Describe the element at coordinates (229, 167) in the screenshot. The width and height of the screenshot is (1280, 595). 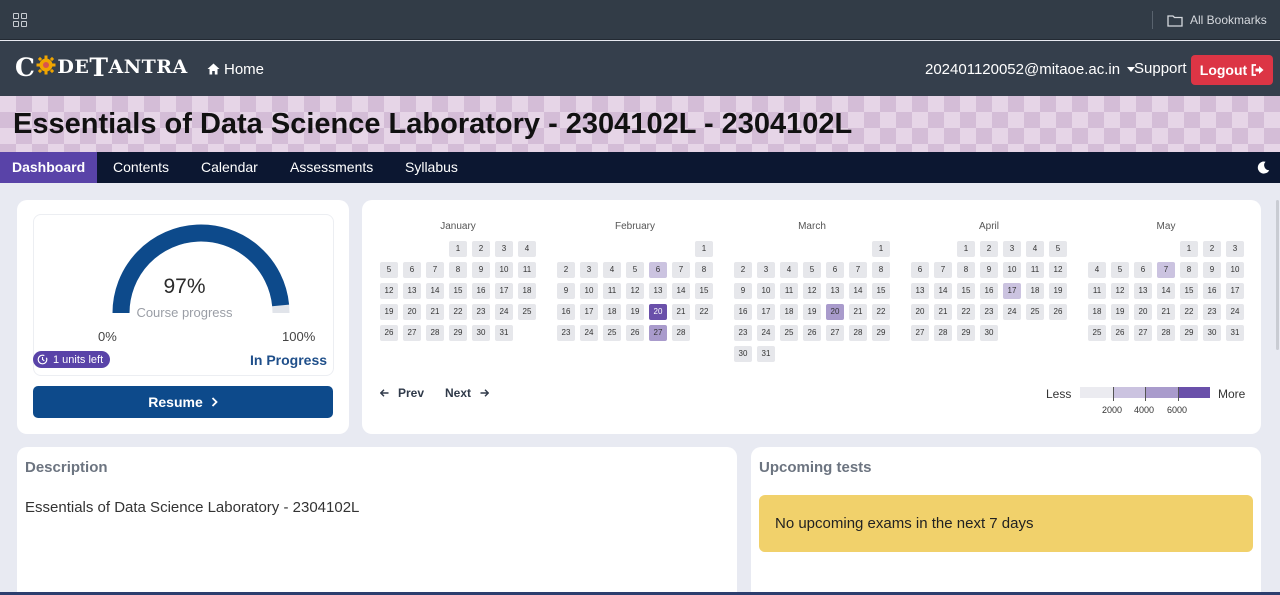
I see `tab-calendar: Calendar` at that location.